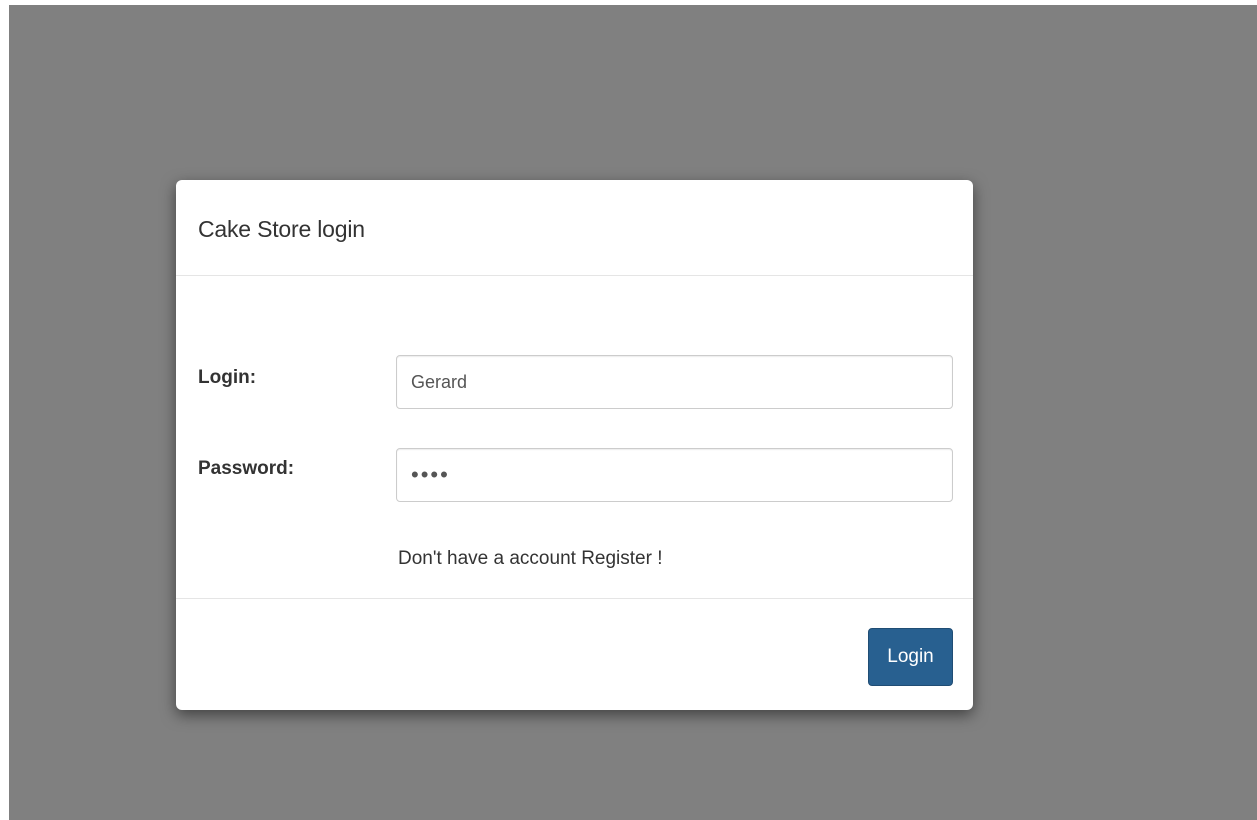 The width and height of the screenshot is (1257, 820). Describe the element at coordinates (281, 229) in the screenshot. I see `modal-title: Cake Store login` at that location.